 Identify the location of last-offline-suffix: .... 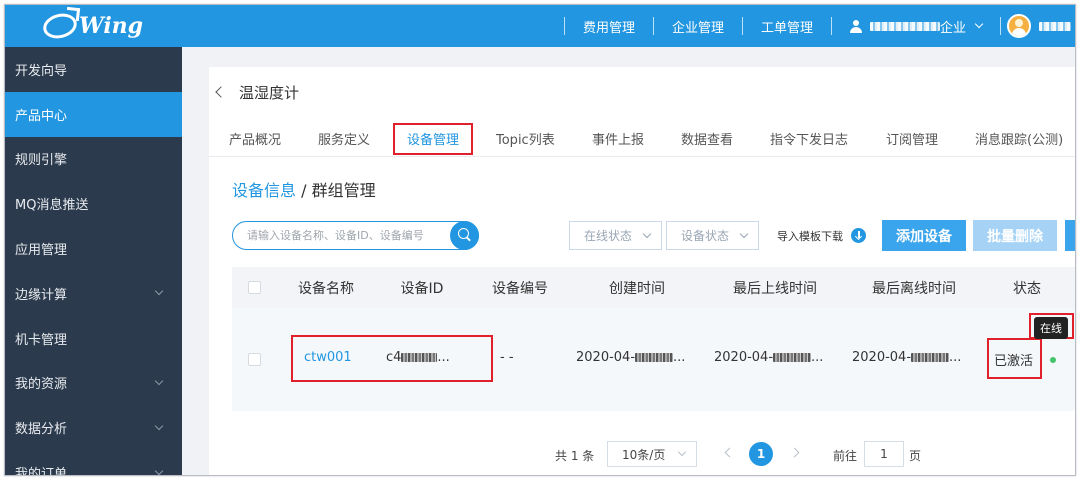
(955, 357).